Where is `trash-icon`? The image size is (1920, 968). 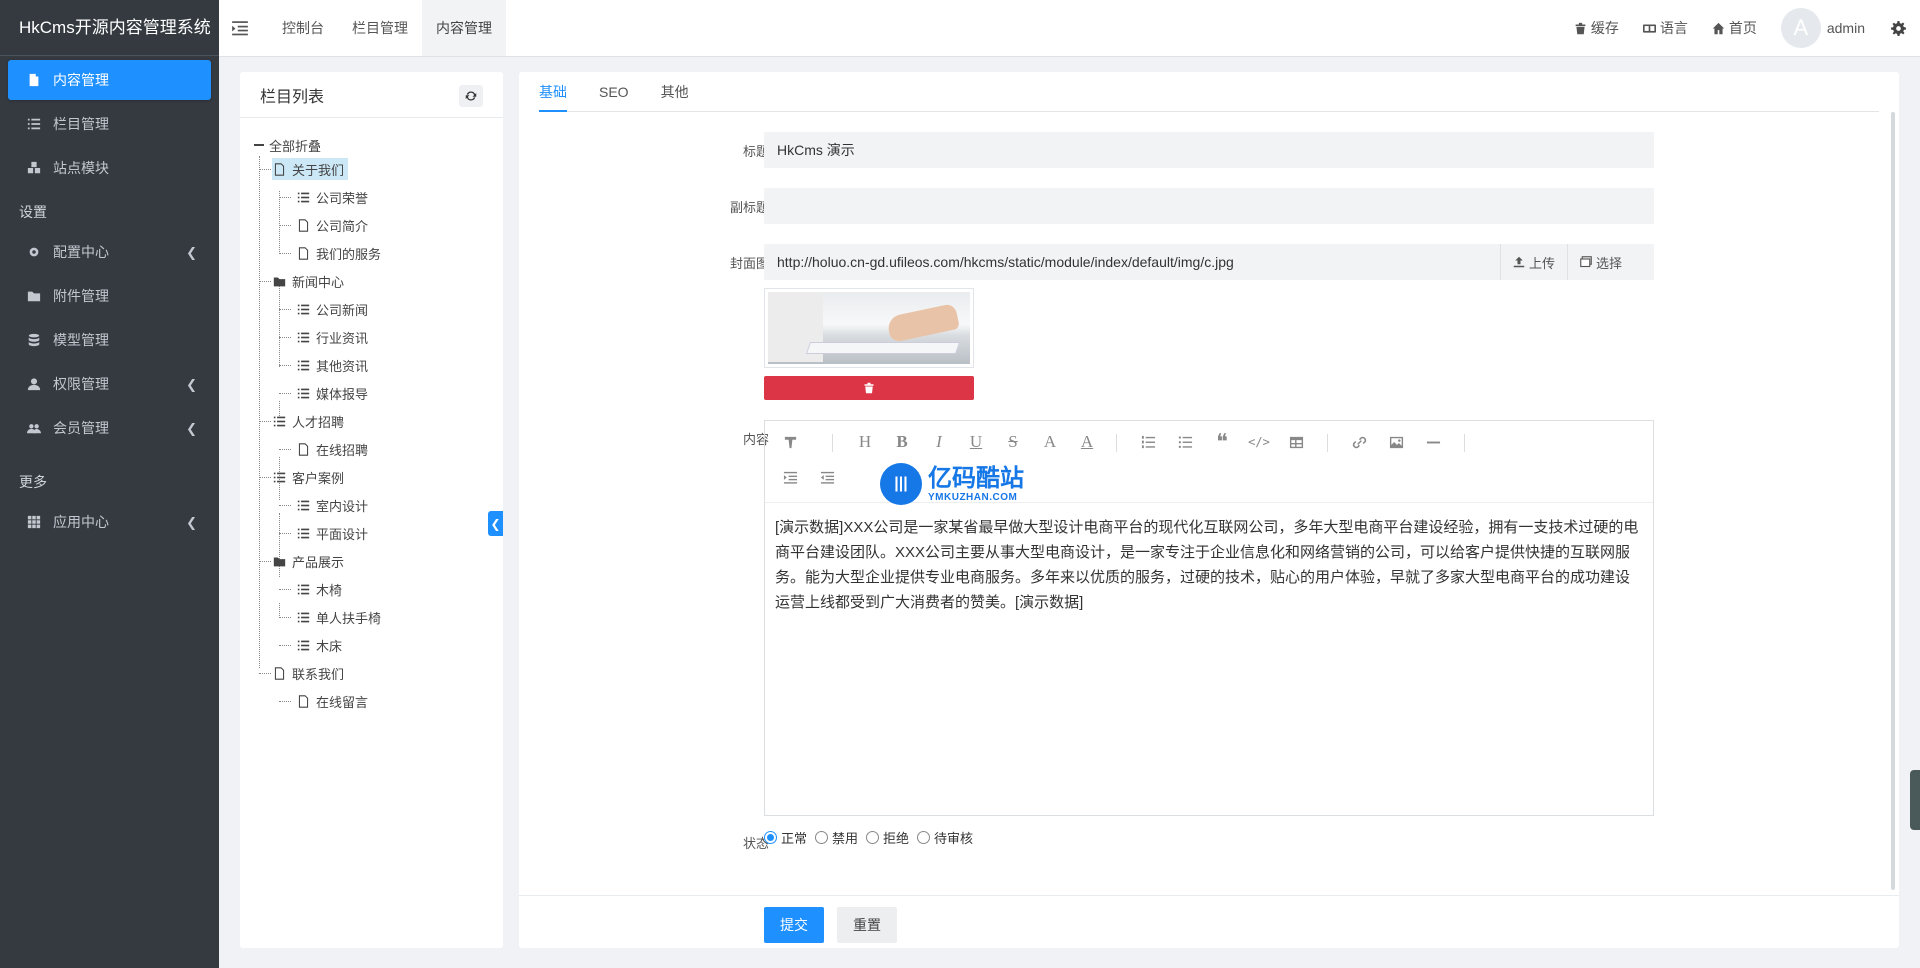
trash-icon is located at coordinates (869, 388).